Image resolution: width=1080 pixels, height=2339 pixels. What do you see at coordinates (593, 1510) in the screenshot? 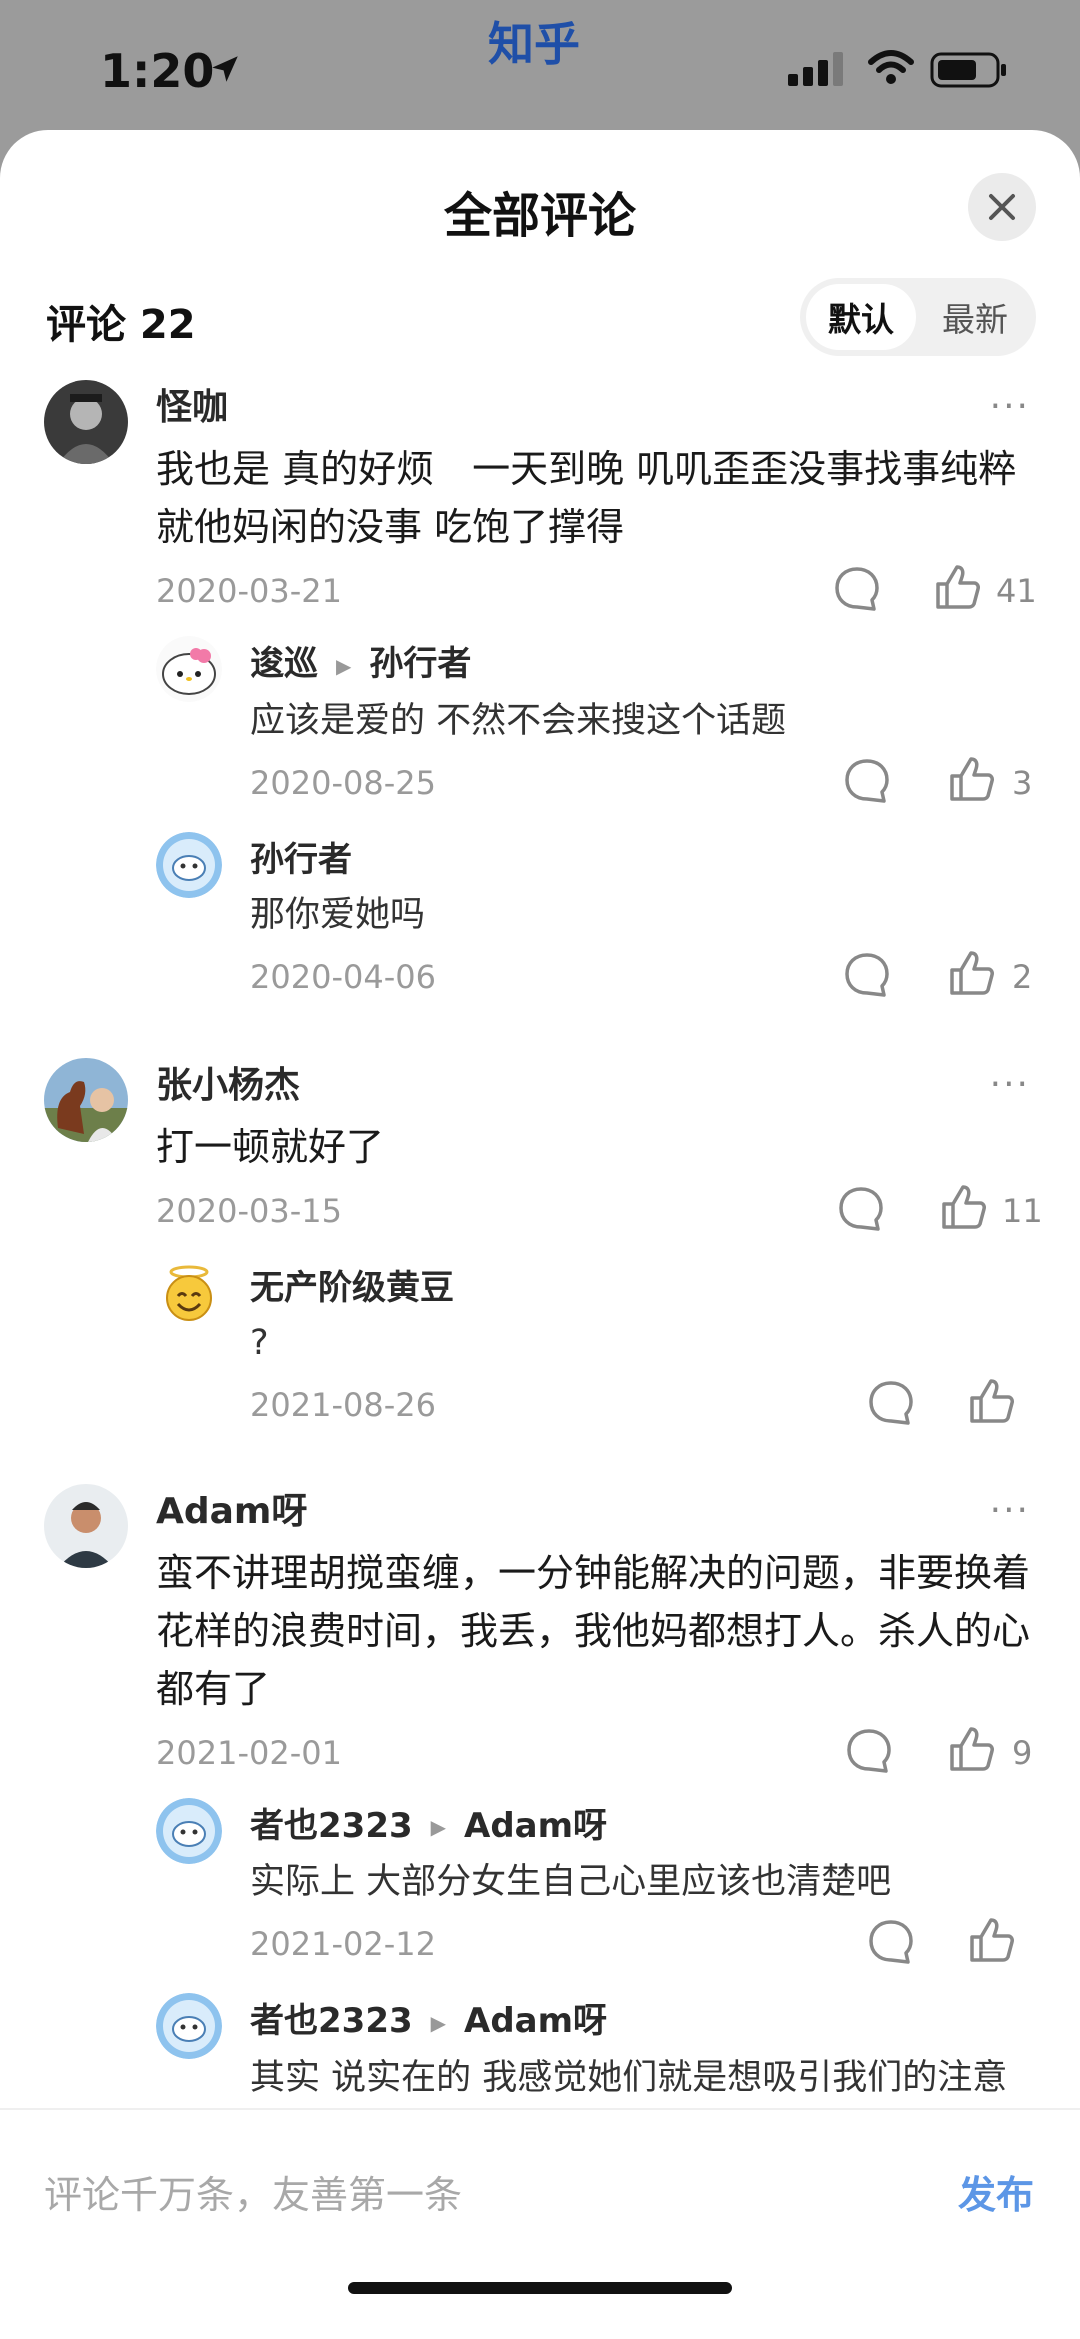
I see `comment-author: Adam呀` at bounding box center [593, 1510].